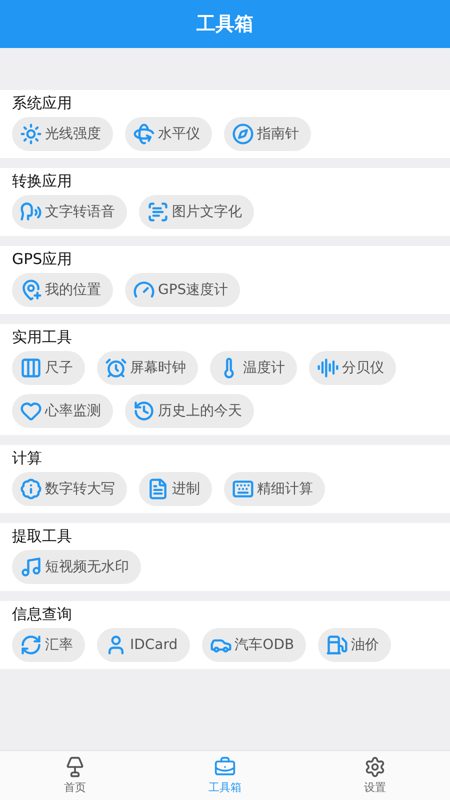 This screenshot has width=450, height=800. I want to click on tool-button: 屏幕时钟, so click(147, 368).